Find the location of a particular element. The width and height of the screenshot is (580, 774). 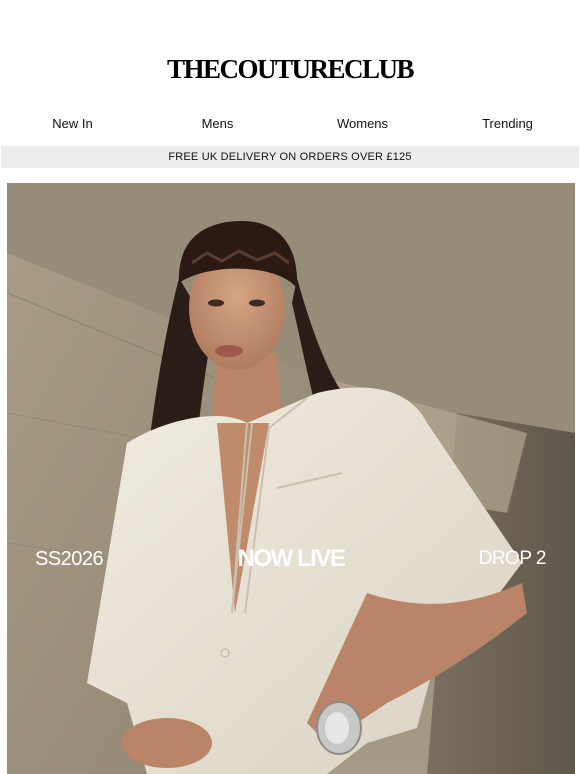

nav-item-womens: Womens is located at coordinates (362, 124).